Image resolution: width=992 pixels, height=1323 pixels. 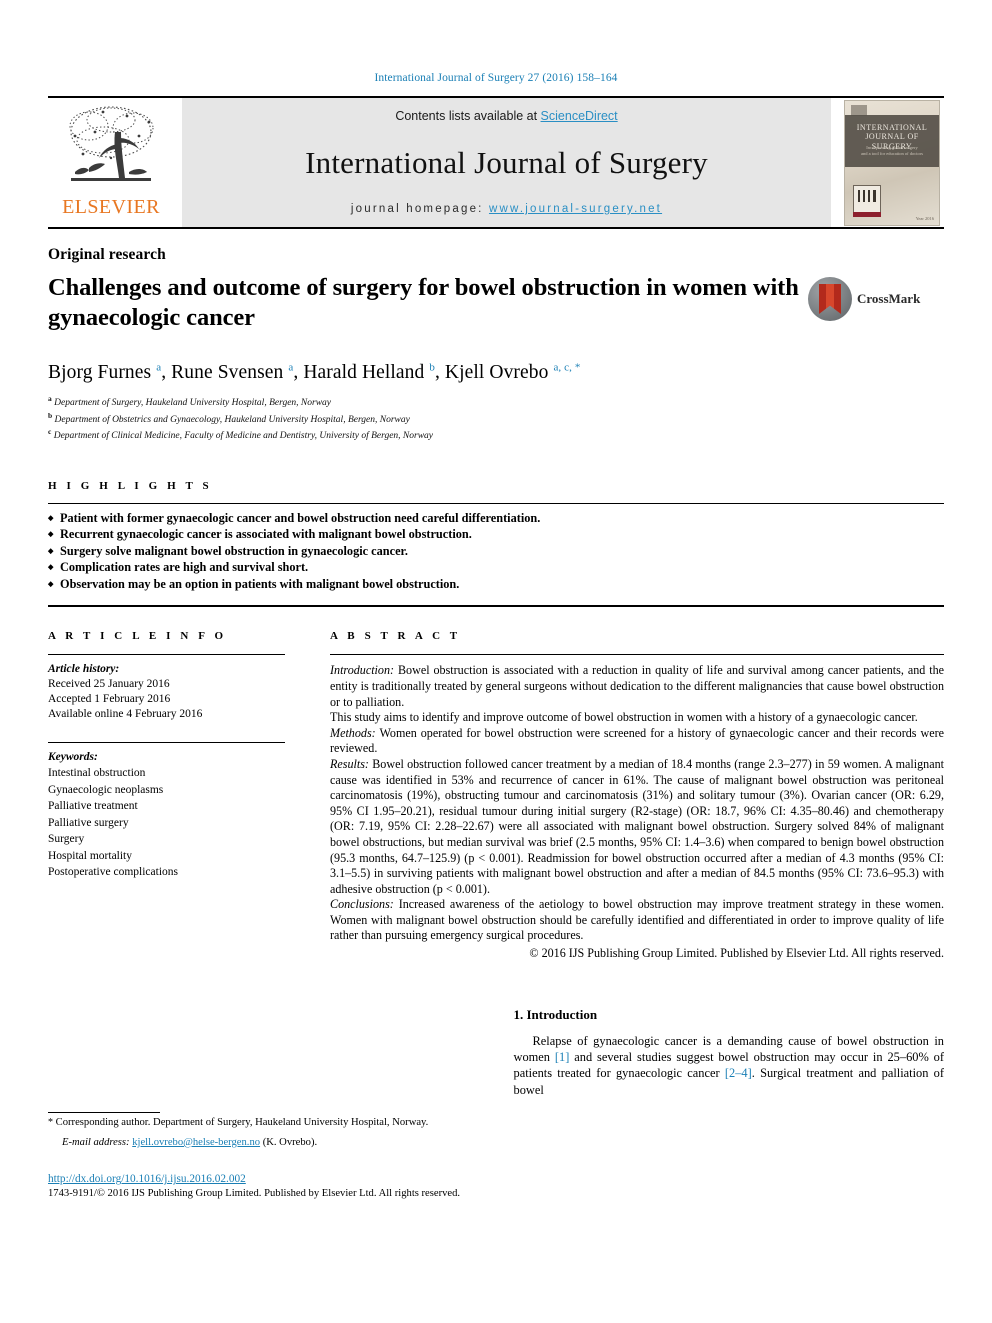 I want to click on crossmark-label: CrossMark, so click(x=889, y=298).